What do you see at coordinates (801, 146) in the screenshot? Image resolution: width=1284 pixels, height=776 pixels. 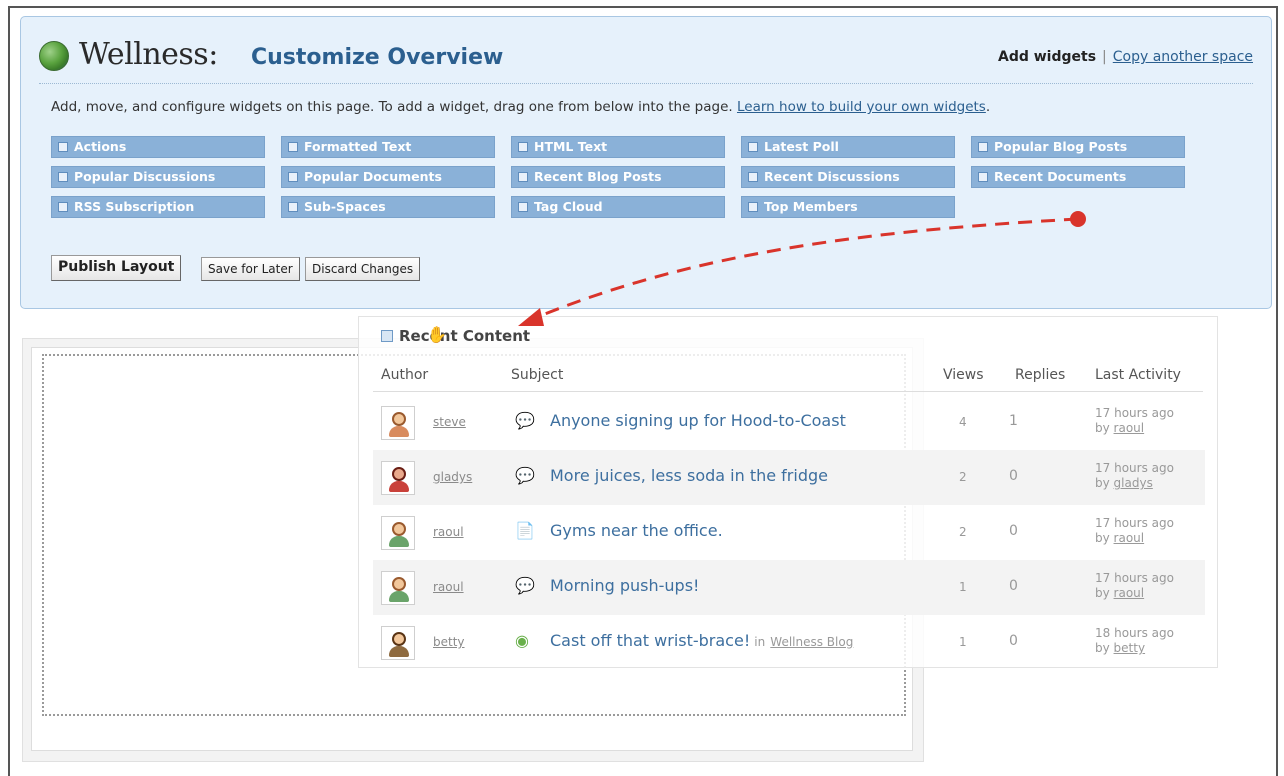 I see `widget-label: Latest Poll` at bounding box center [801, 146].